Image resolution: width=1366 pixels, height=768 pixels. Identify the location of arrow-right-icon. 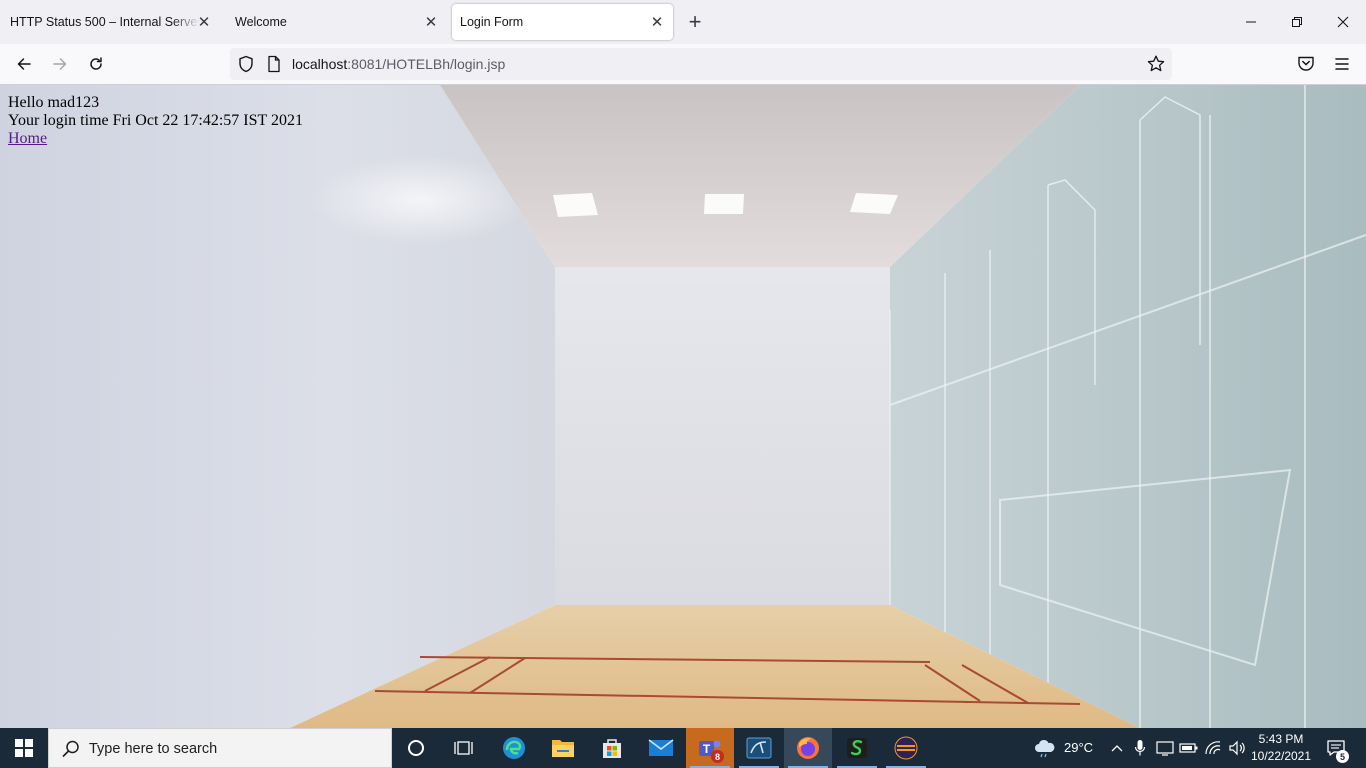
(60, 64).